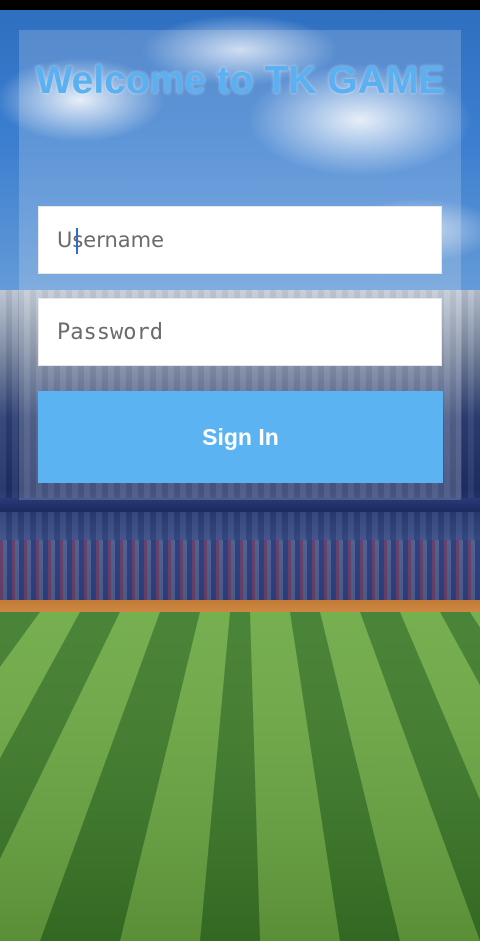 The height and width of the screenshot is (941, 480). Describe the element at coordinates (240, 80) in the screenshot. I see `welcome-title: Welcome to TK GAME` at that location.